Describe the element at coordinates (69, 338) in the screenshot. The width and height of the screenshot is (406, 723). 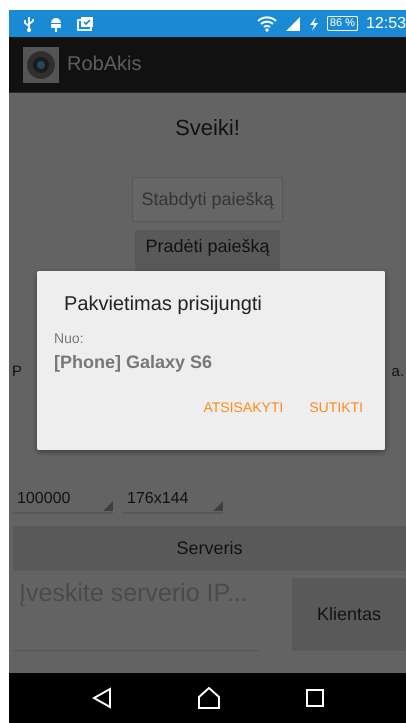
I see `from-label: Nuo:` at that location.